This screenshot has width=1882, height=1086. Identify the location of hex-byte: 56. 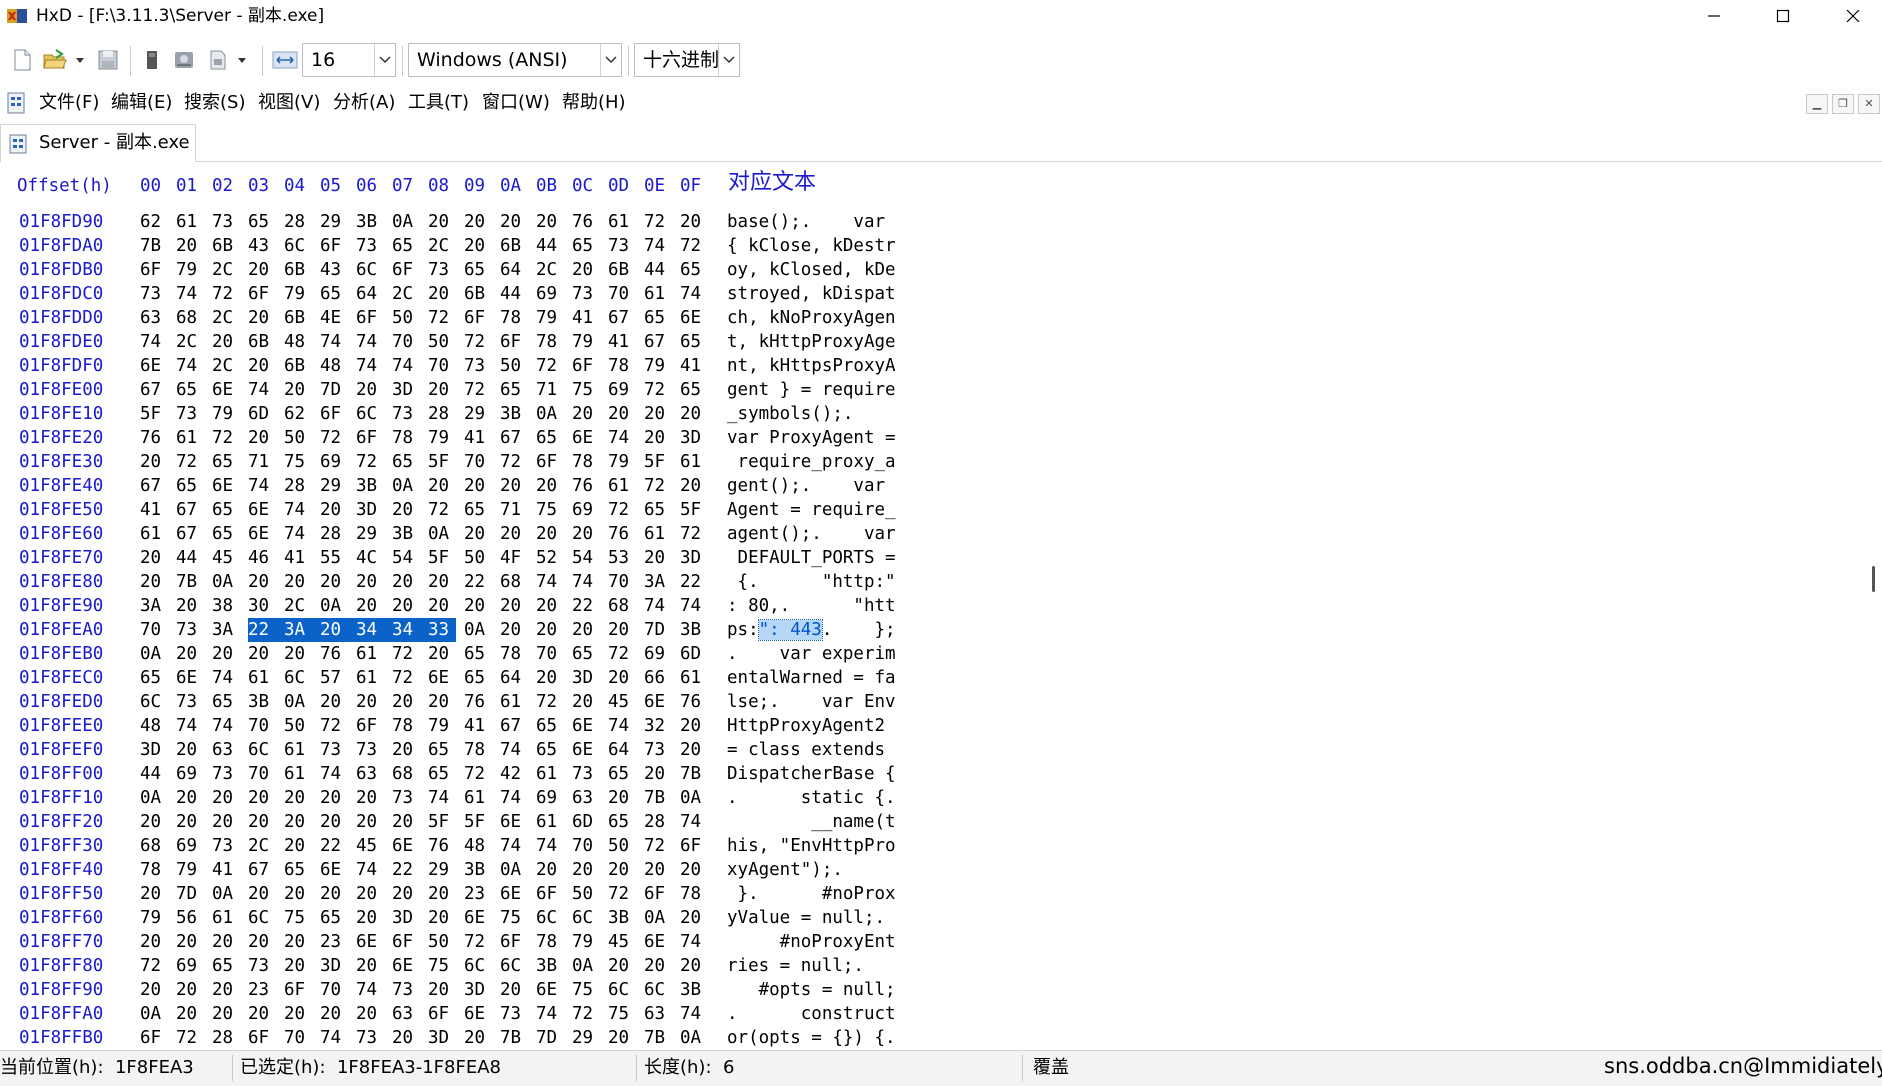
(191, 918).